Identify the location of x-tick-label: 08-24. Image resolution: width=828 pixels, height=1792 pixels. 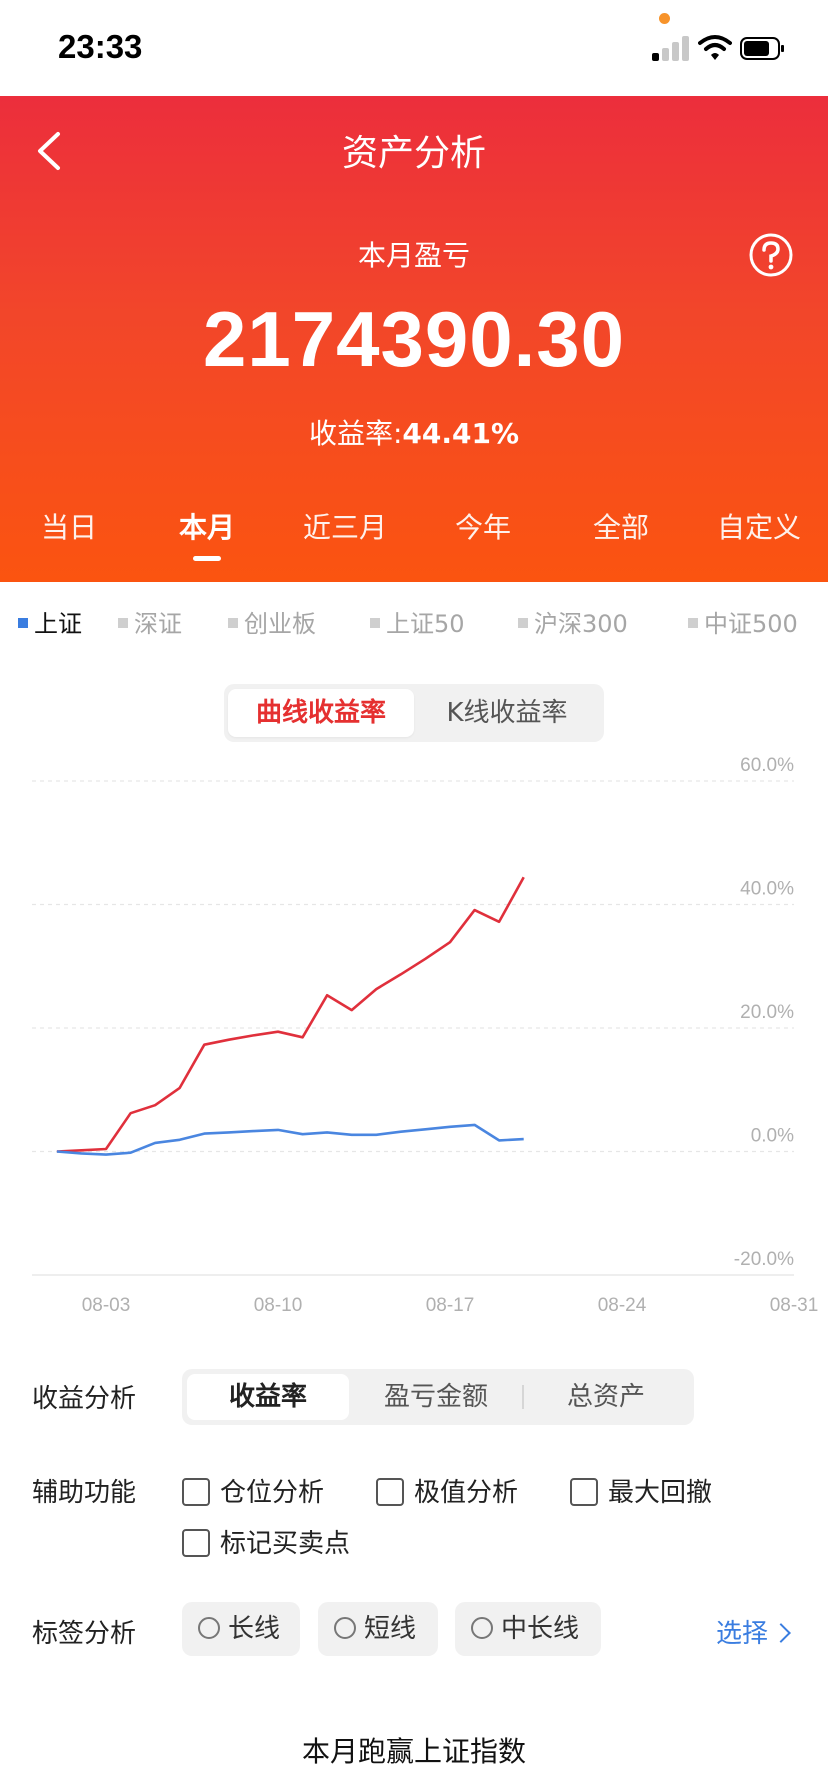
(622, 1305).